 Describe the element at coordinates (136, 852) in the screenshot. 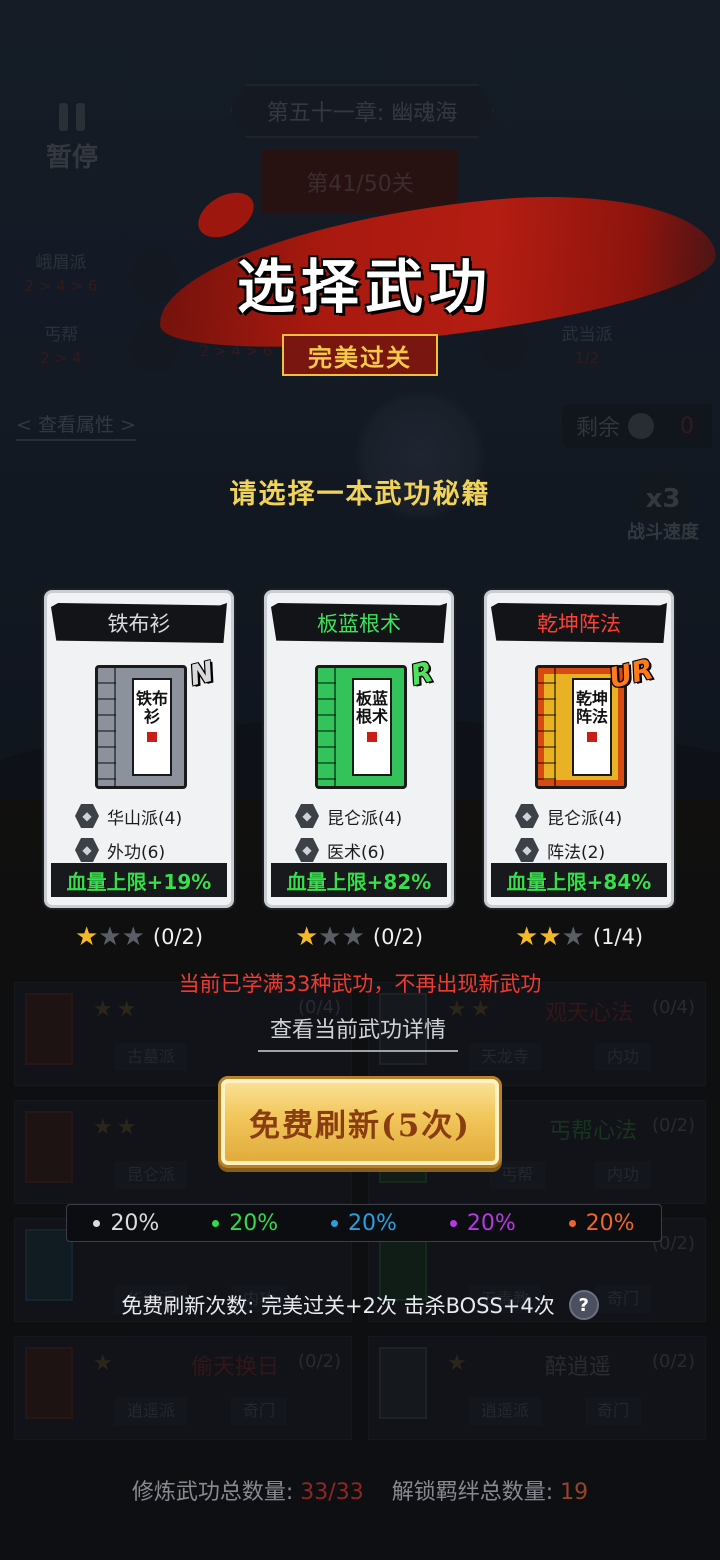

I see `type-label: 外功(6)` at that location.